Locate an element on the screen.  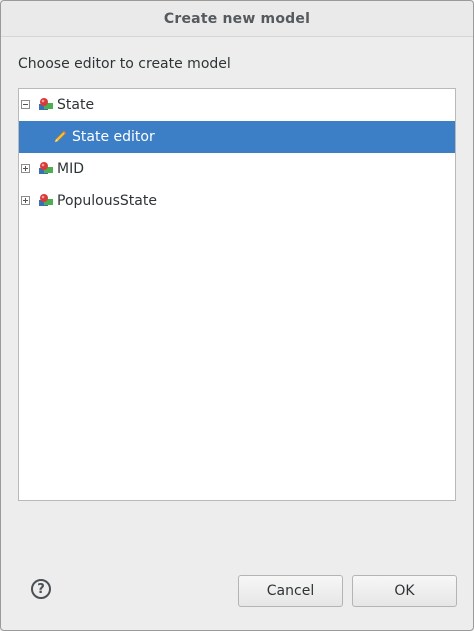
tree-node-populousstate: PopulousState is located at coordinates (237, 201).